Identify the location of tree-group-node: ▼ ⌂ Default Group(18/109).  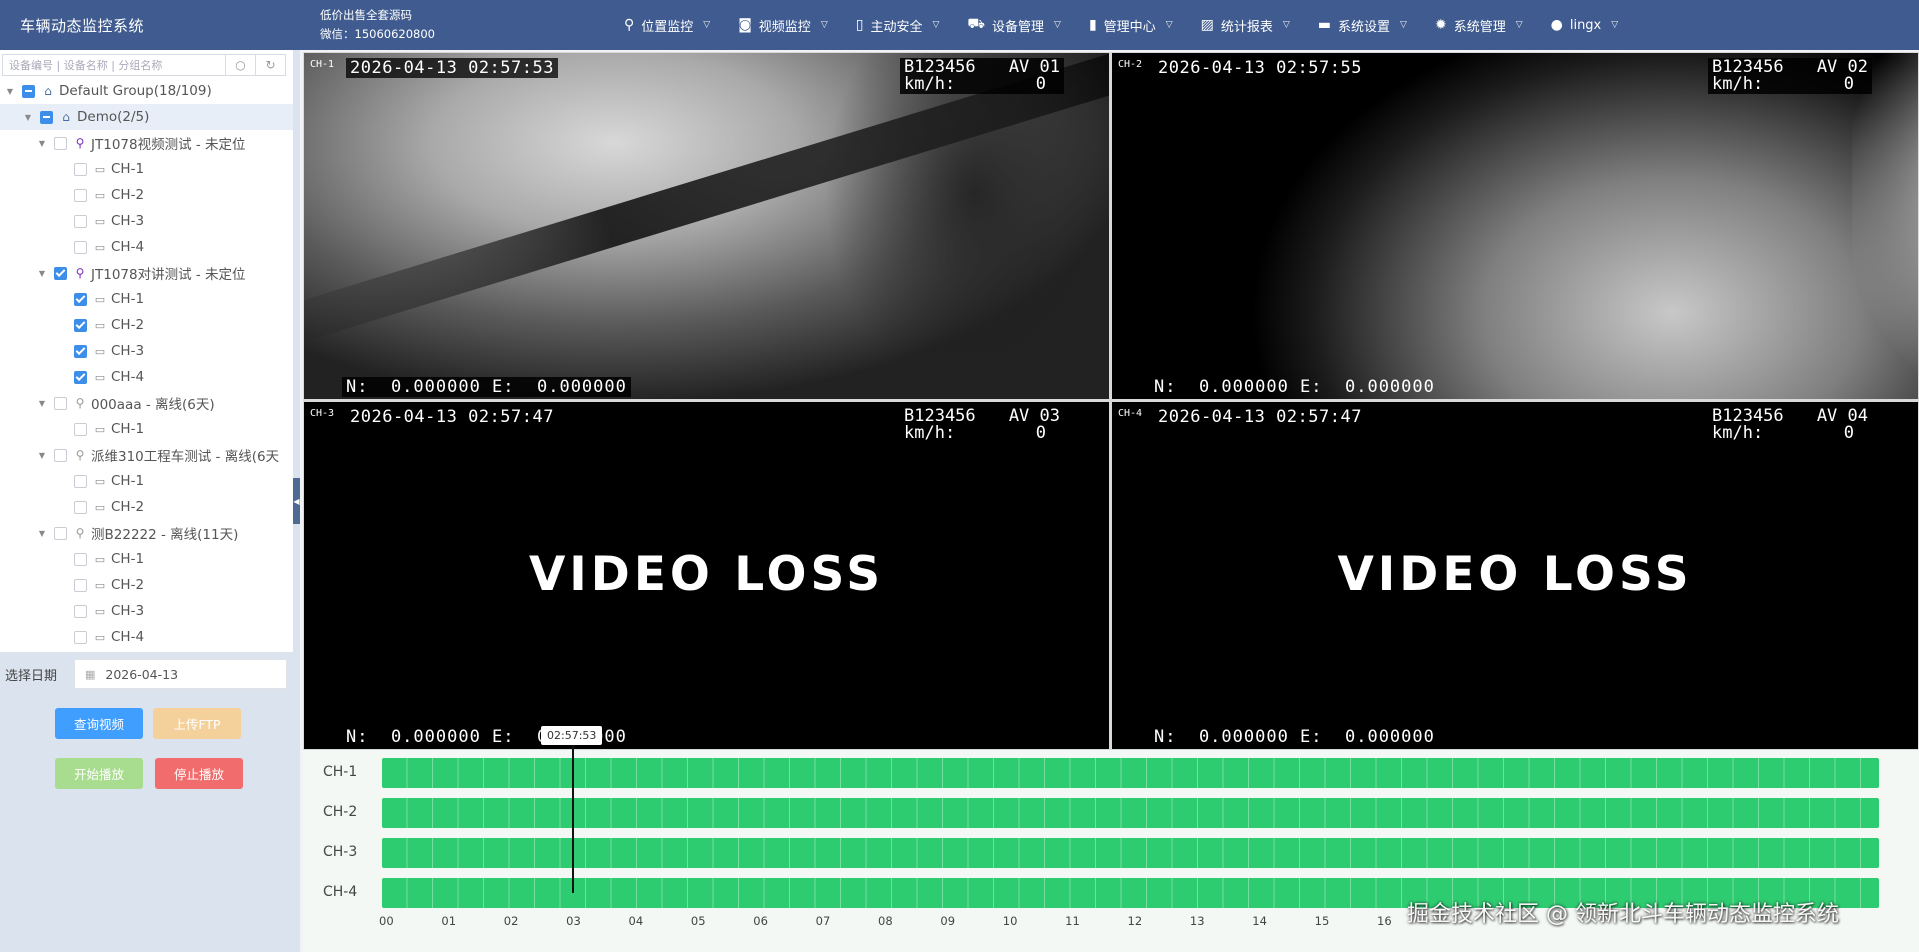
(146, 91).